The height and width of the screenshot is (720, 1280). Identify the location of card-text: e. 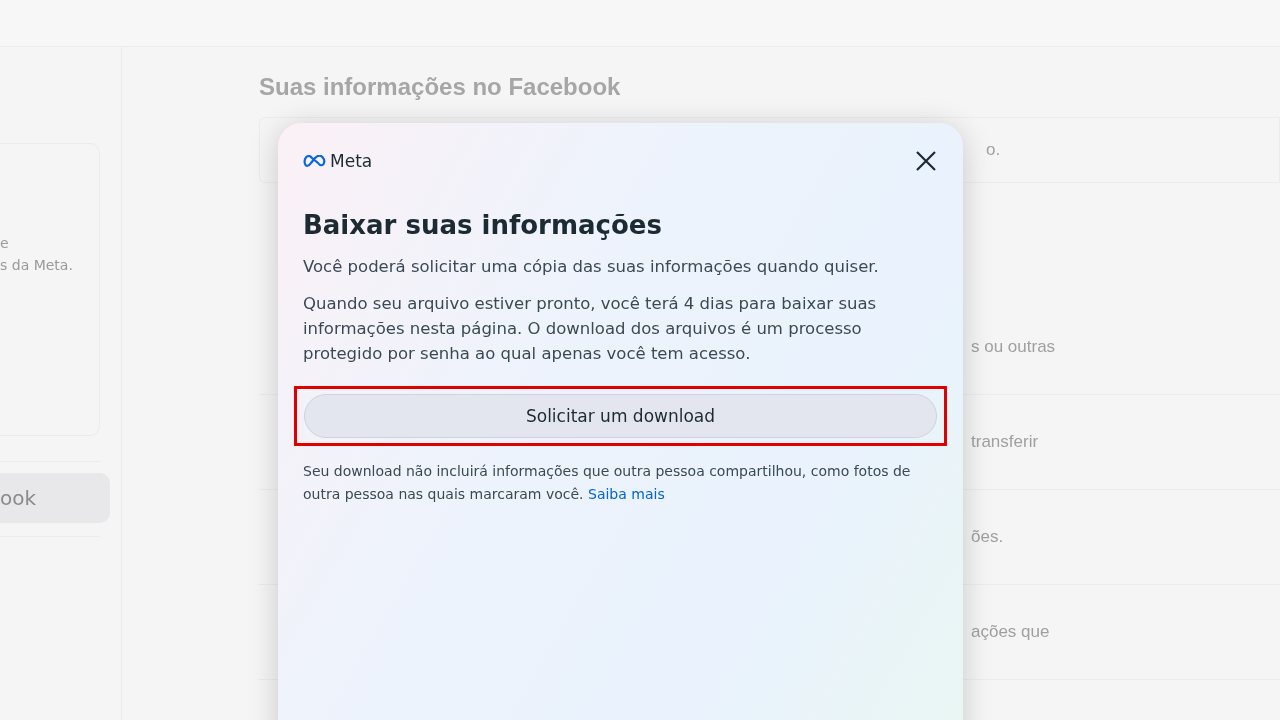
(5, 243).